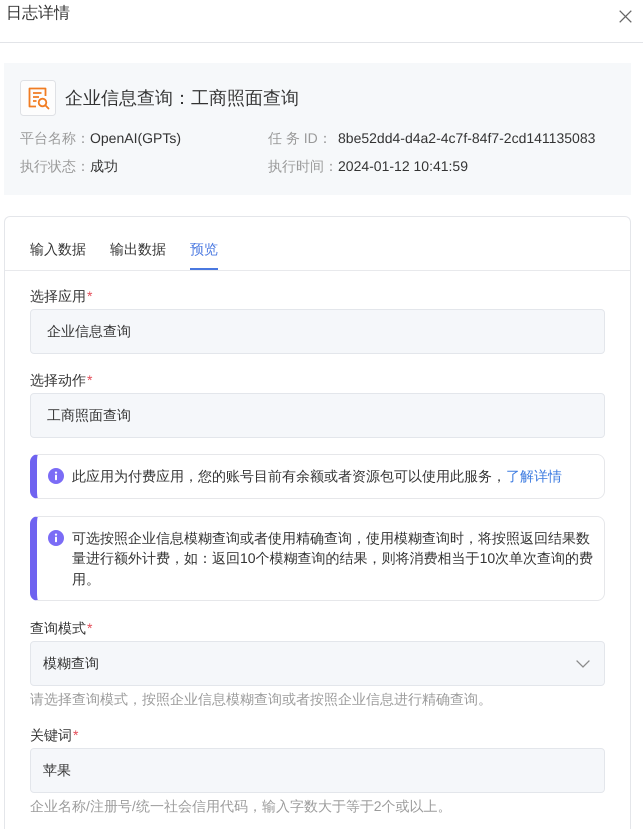  What do you see at coordinates (138, 243) in the screenshot?
I see `tab: 输出数据` at bounding box center [138, 243].